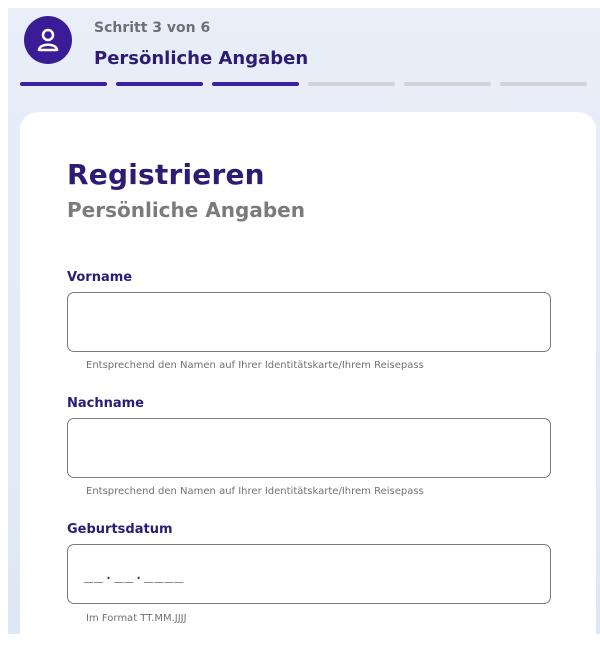  Describe the element at coordinates (309, 322) in the screenshot. I see `first-name-input` at that location.